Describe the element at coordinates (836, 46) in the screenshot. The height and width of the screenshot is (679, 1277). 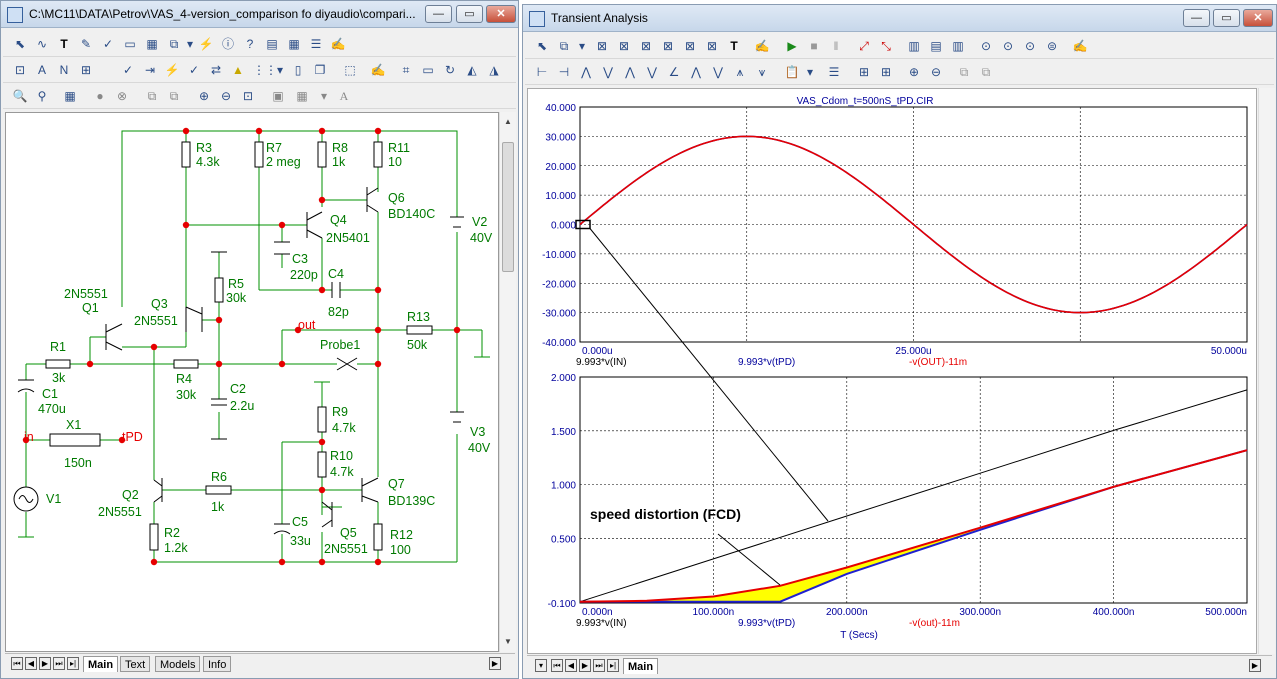
I see `pause-icon: ‖` at that location.